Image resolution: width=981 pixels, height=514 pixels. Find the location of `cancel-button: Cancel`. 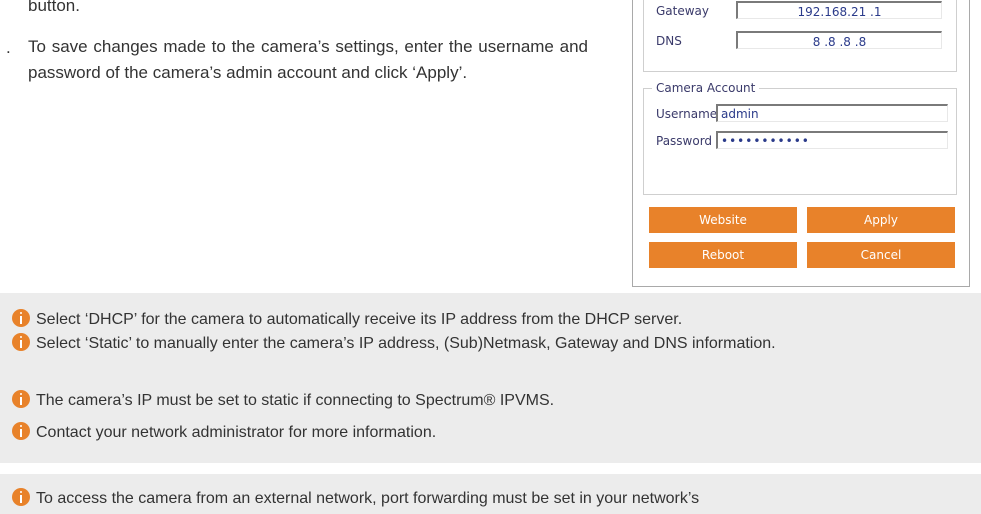

cancel-button: Cancel is located at coordinates (881, 255).